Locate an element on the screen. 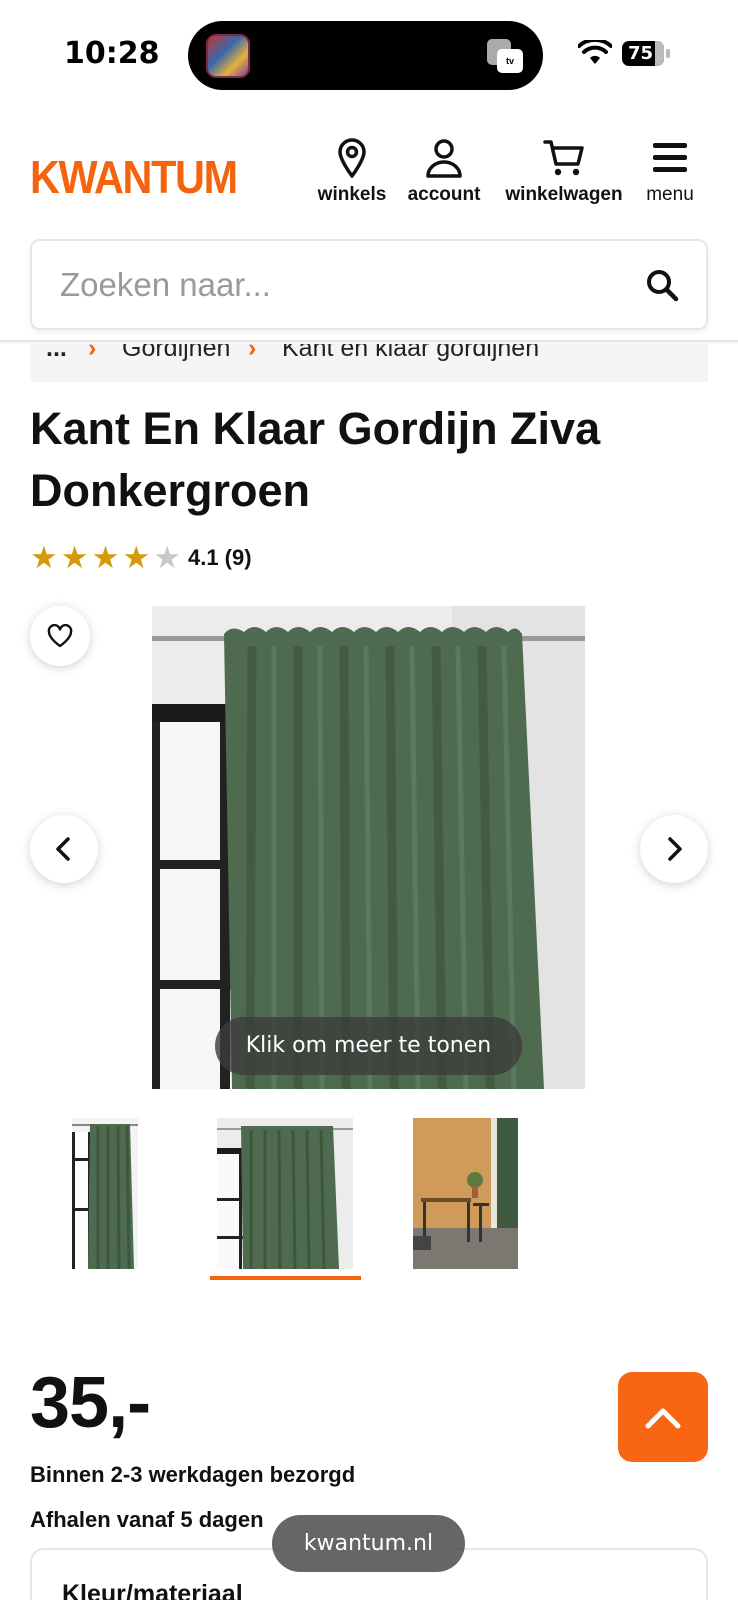 Image resolution: width=738 pixels, height=1600 pixels. shopping-cart-icon is located at coordinates (563, 158).